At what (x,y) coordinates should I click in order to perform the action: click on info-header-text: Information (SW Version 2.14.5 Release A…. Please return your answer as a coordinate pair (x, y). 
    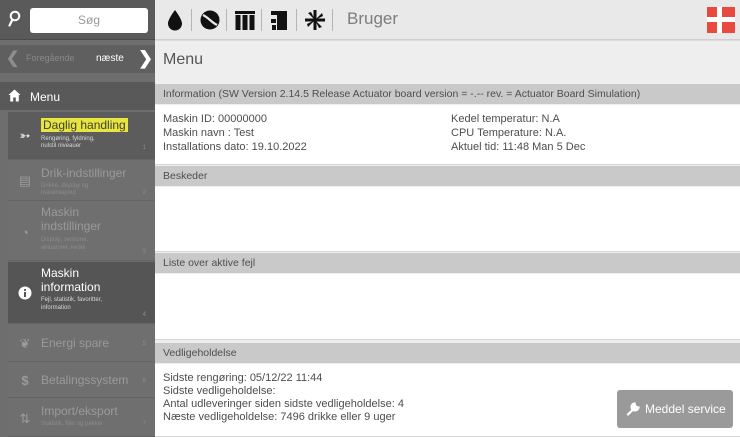
    Looking at the image, I should click on (402, 94).